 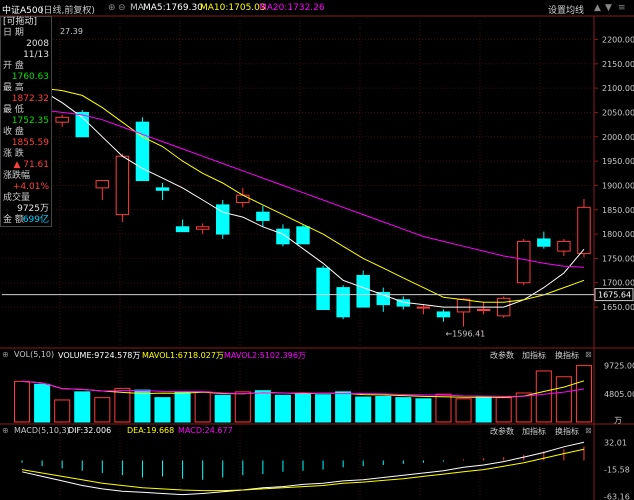 What do you see at coordinates (151, 430) in the screenshot?
I see `dea-text: DEA:19.668` at bounding box center [151, 430].